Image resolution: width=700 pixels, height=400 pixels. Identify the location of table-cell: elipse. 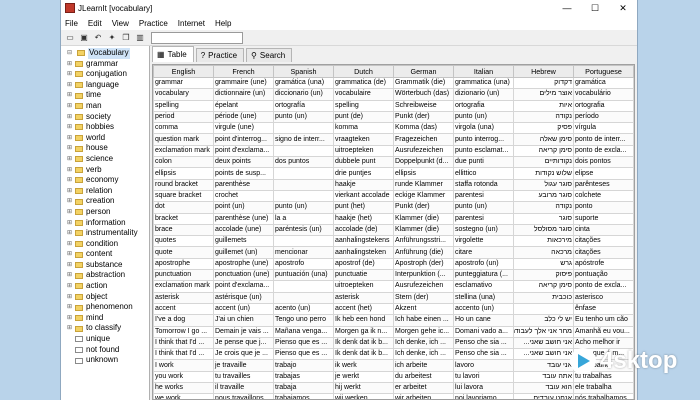
(603, 173).